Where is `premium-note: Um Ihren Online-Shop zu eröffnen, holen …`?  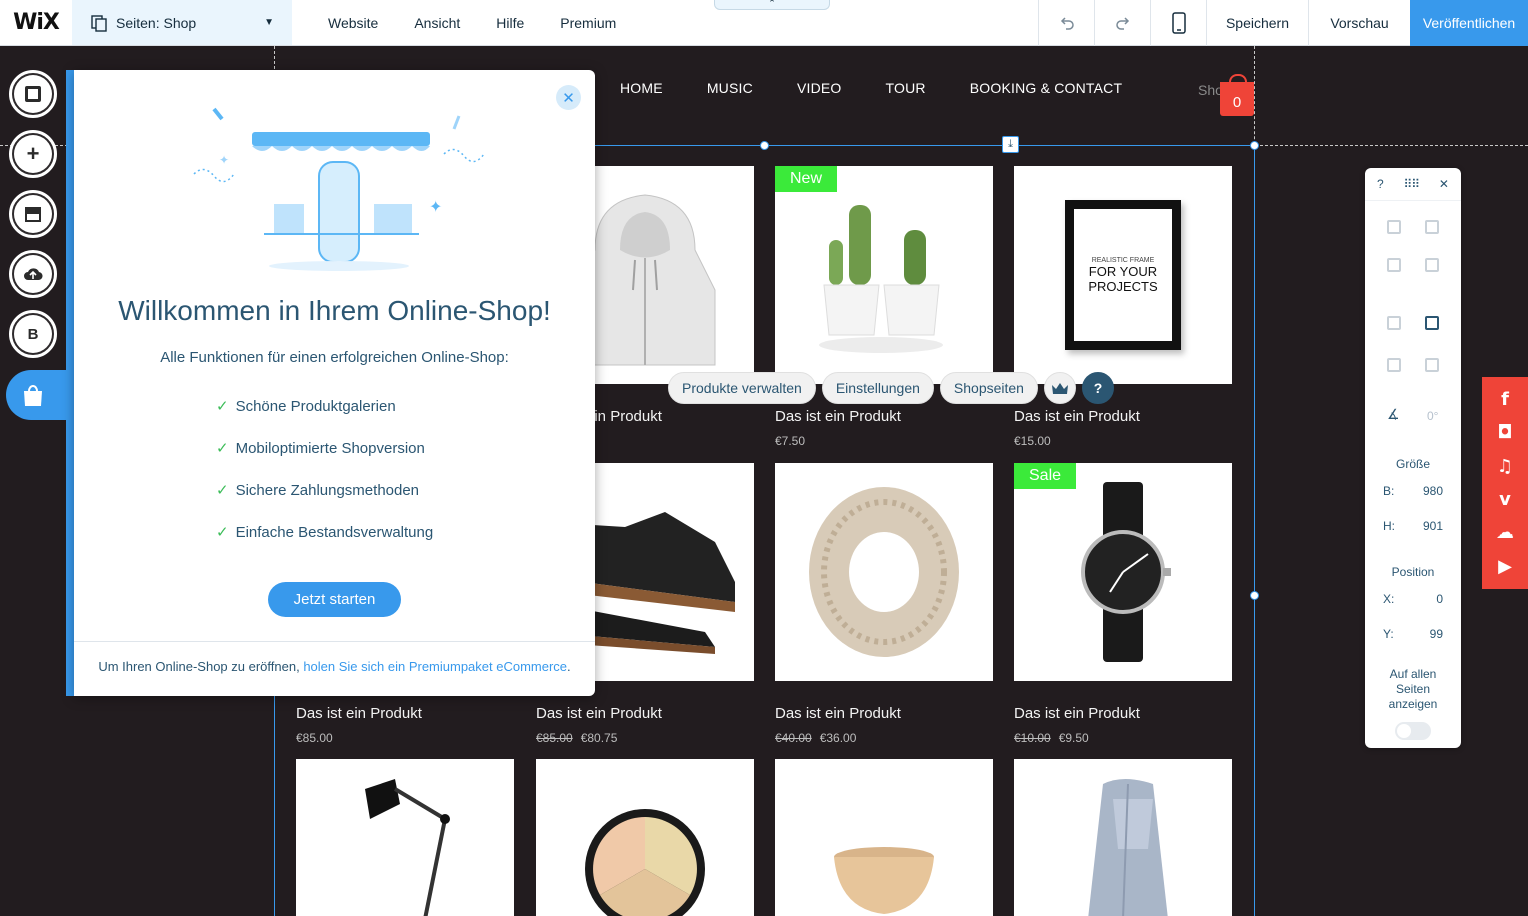
premium-note: Um Ihren Online-Shop zu eröffnen, holen … is located at coordinates (334, 667).